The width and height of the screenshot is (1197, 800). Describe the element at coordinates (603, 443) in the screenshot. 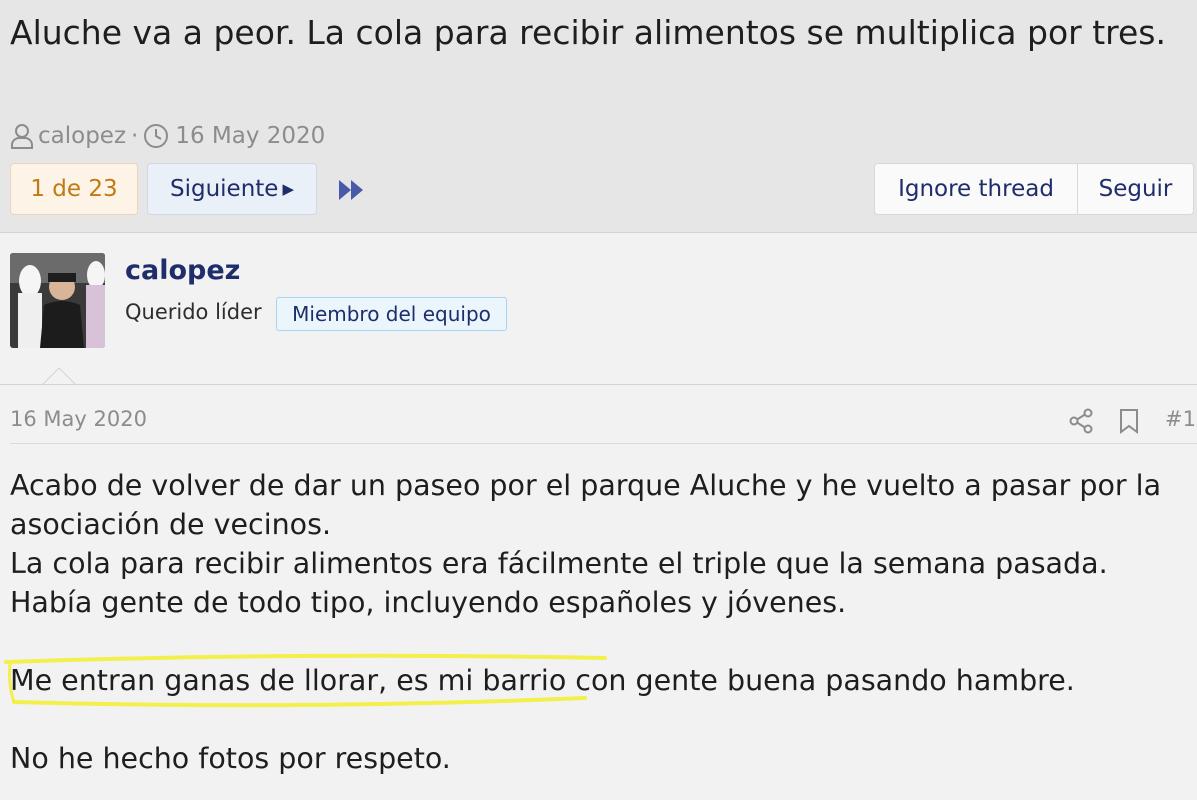

I see `post-header-divider` at that location.